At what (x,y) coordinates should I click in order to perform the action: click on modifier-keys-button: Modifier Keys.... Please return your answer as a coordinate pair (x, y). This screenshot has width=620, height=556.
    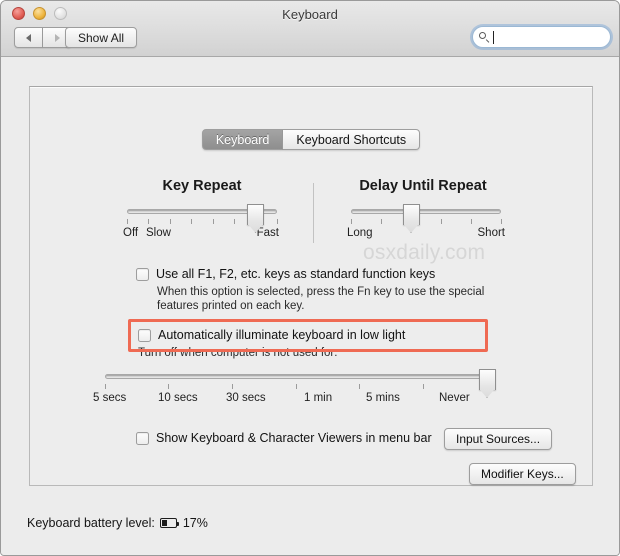
    Looking at the image, I should click on (522, 474).